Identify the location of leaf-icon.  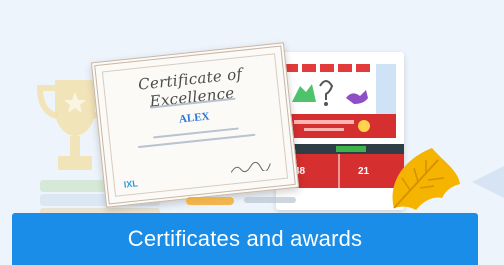
(426, 179).